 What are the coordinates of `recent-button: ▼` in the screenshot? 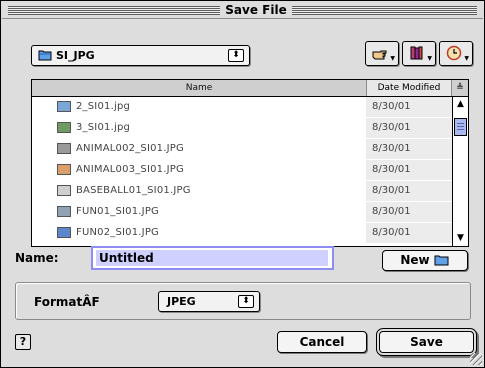 It's located at (456, 53).